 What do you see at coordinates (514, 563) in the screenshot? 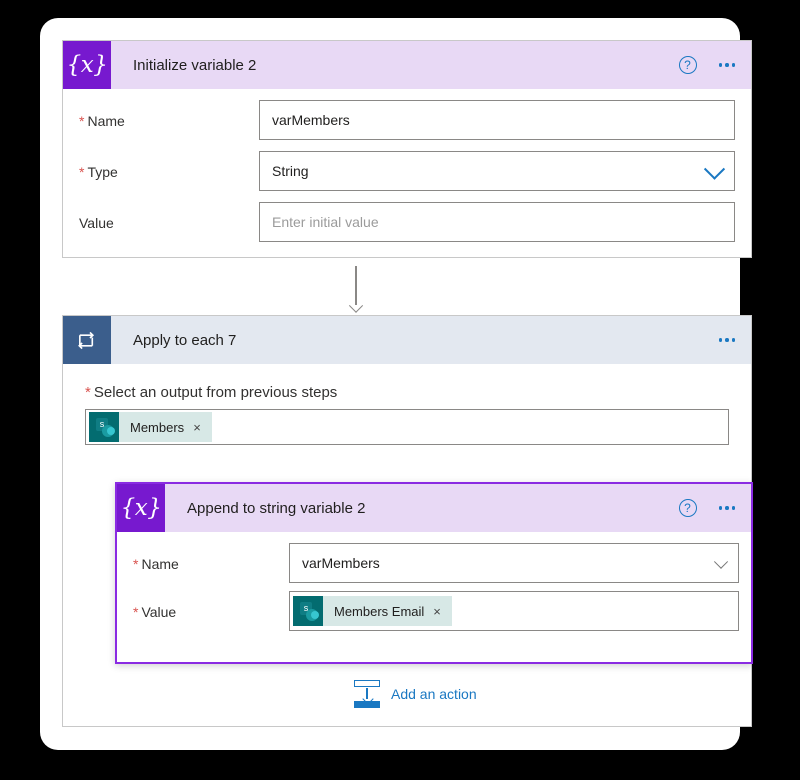
I see `append-name-dropdown: varMembers` at bounding box center [514, 563].